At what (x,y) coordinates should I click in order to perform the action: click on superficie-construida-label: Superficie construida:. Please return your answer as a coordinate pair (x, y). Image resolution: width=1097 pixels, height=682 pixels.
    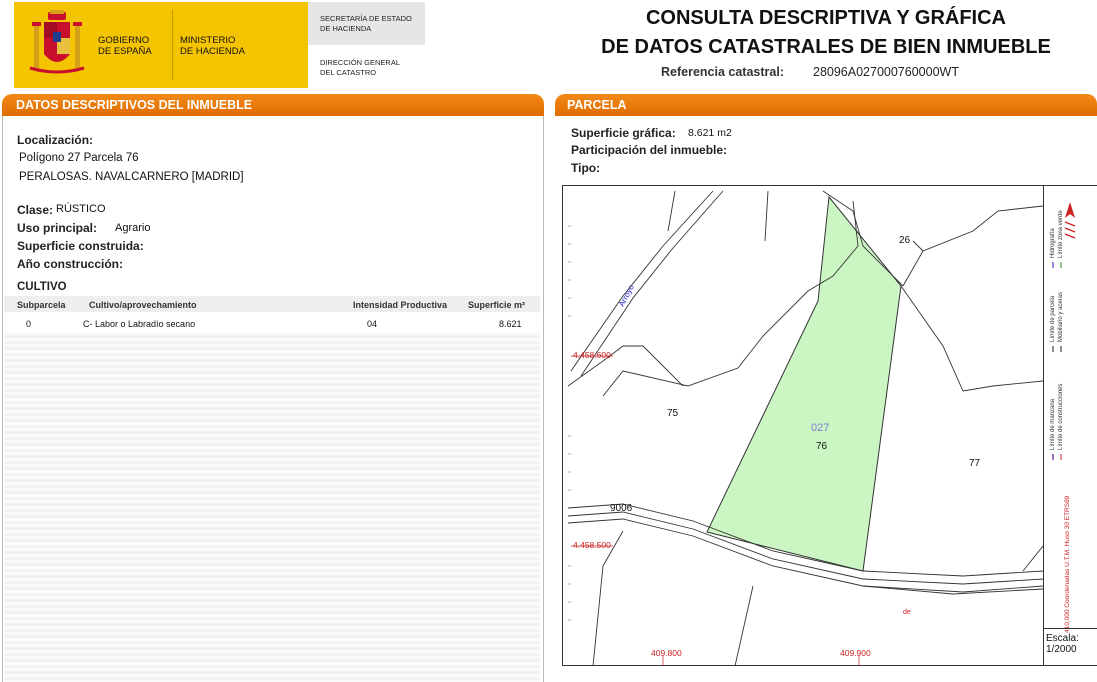
    Looking at the image, I should click on (80, 246).